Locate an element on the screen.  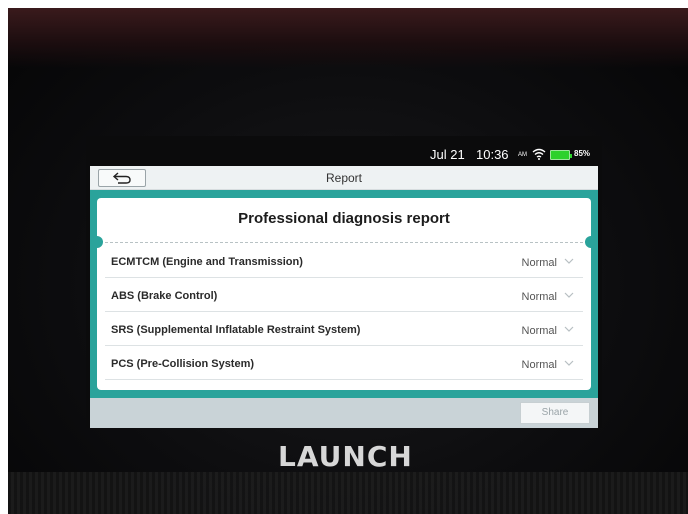
page-title: Report is located at coordinates (344, 178).